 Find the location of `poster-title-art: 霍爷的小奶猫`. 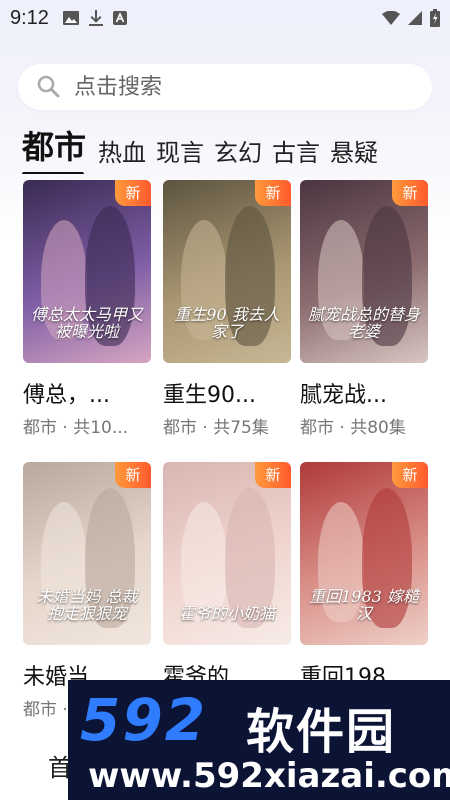

poster-title-art: 霍爷的小奶猫 is located at coordinates (226, 614).